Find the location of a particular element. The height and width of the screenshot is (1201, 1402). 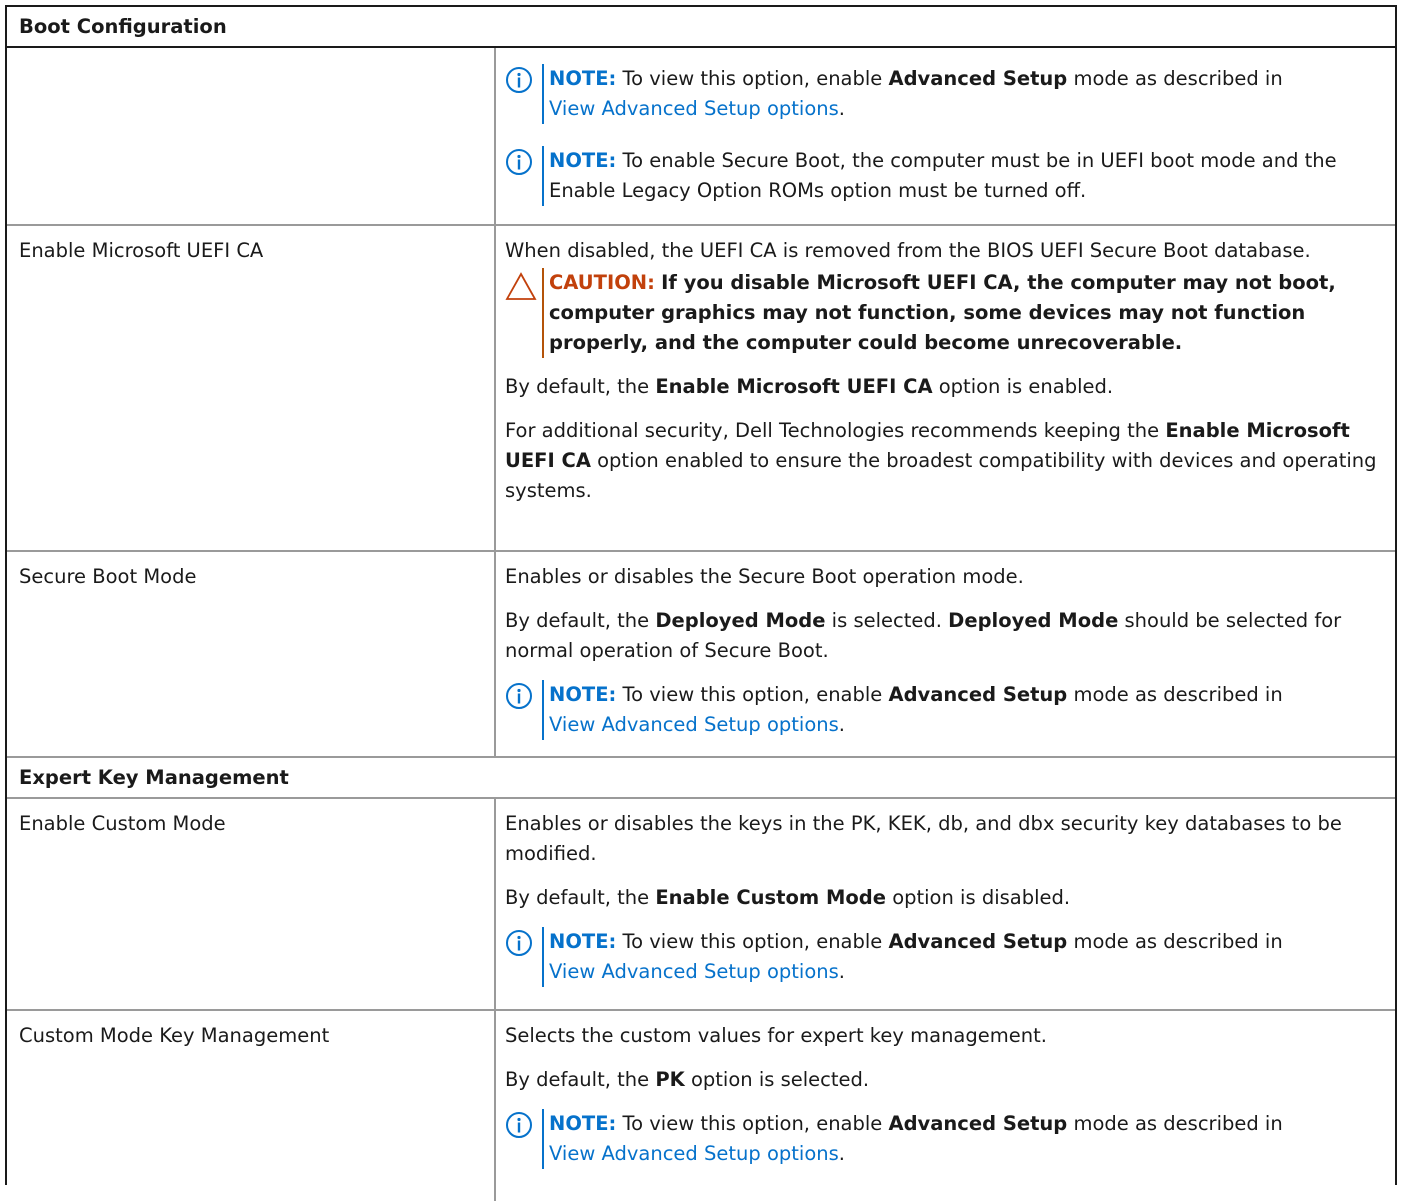

text: option is selected. is located at coordinates (780, 1079).